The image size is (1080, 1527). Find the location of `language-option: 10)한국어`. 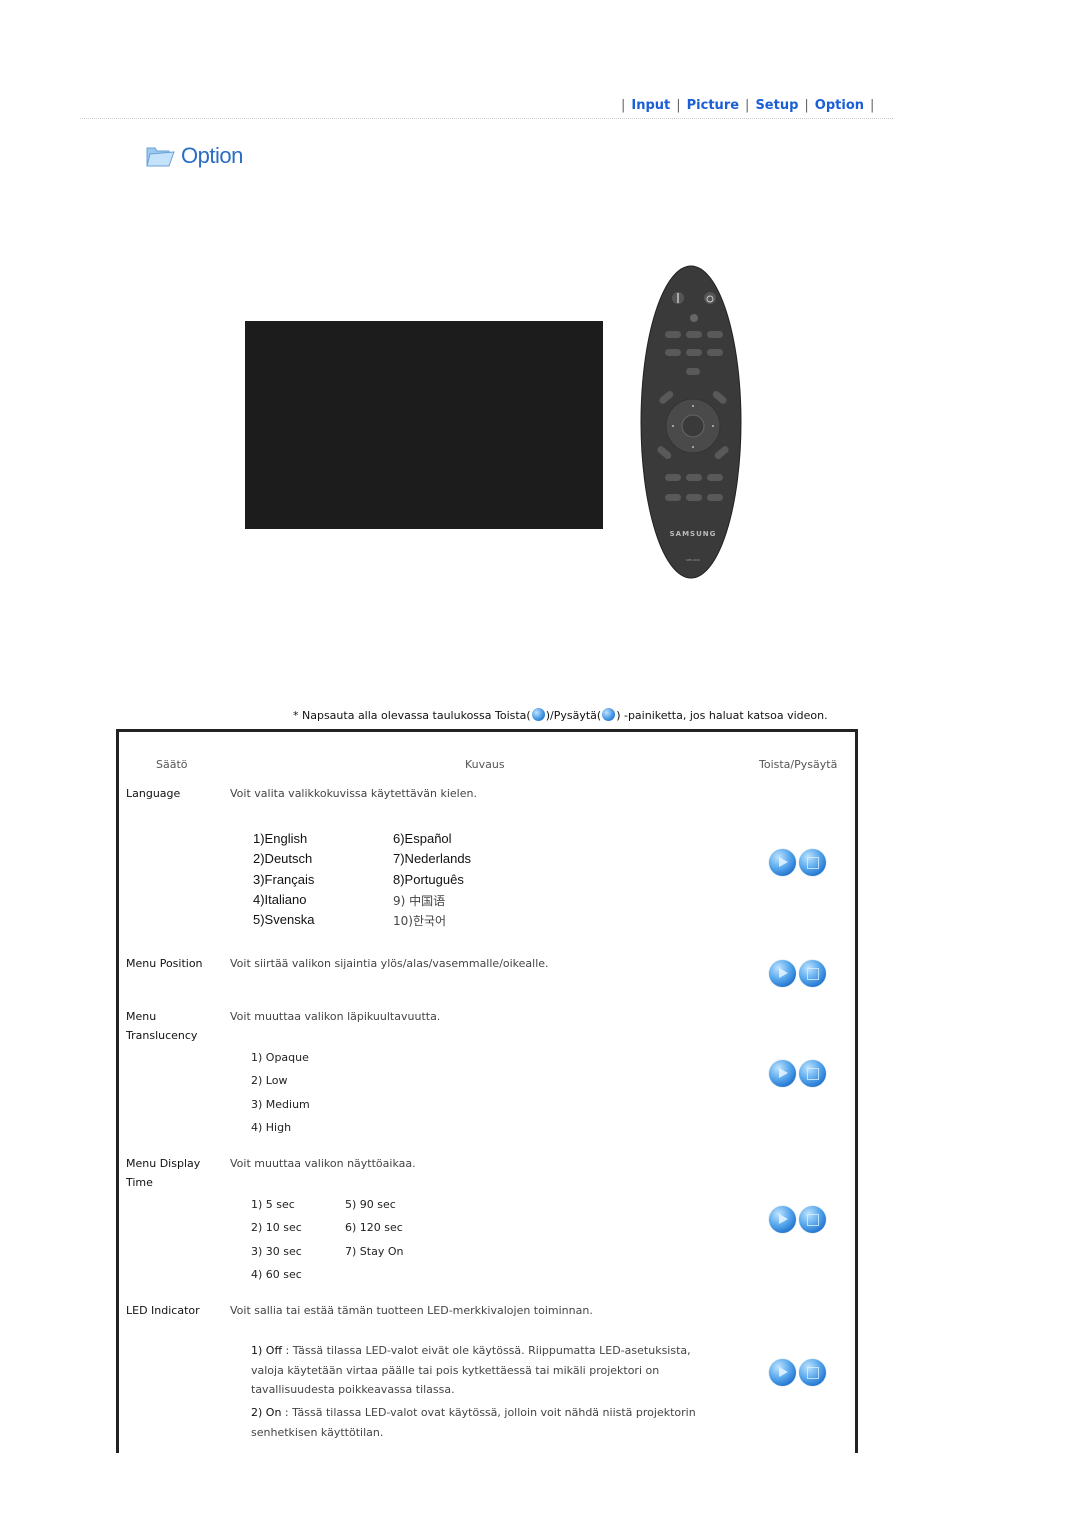

language-option: 10)한국어 is located at coordinates (420, 921).